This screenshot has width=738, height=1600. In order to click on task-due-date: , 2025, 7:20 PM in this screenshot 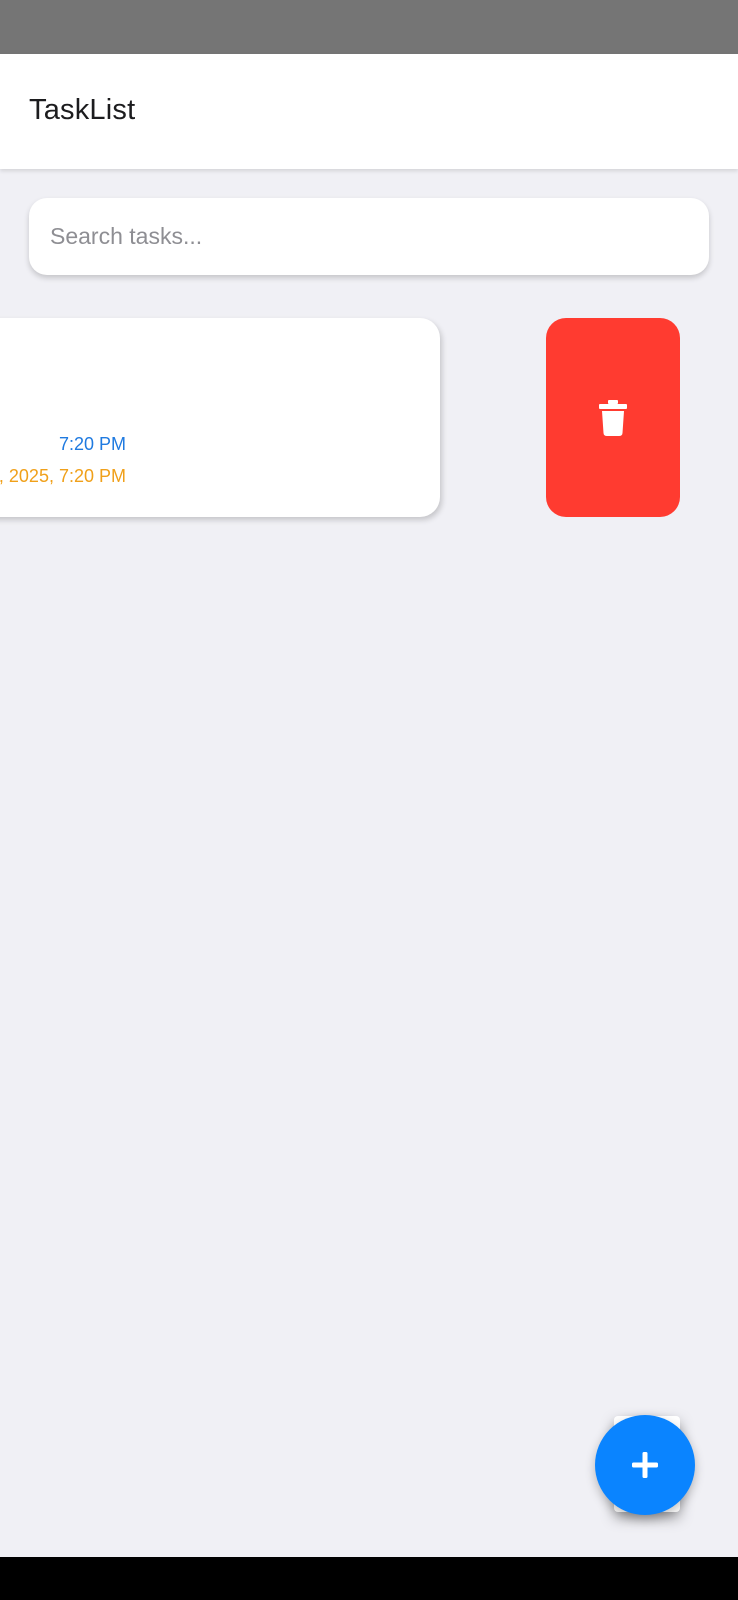, I will do `click(63, 476)`.